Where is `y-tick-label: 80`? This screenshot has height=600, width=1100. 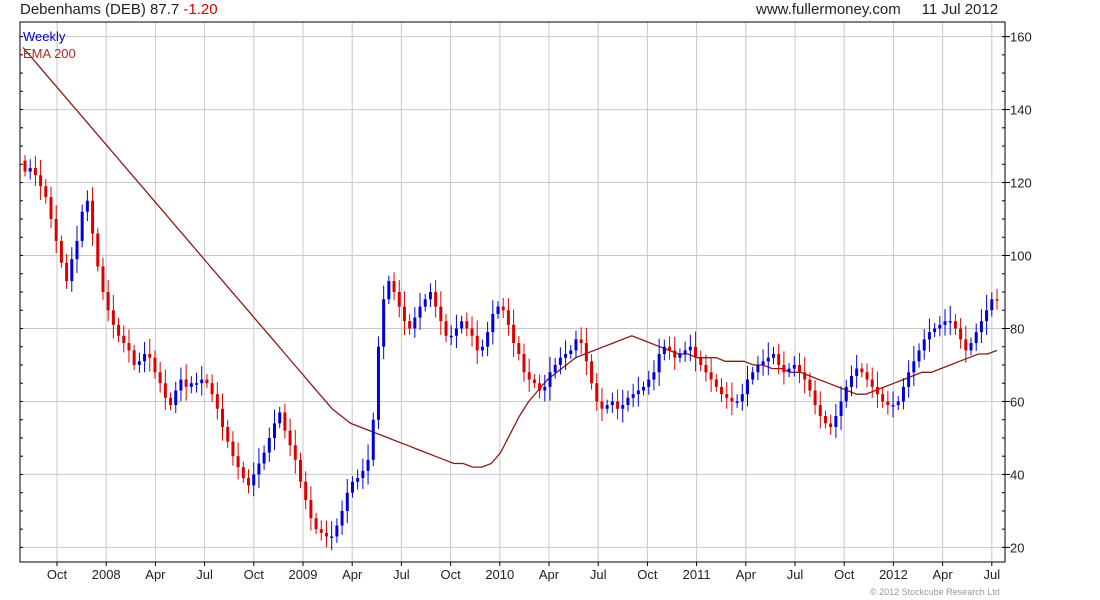 y-tick-label: 80 is located at coordinates (1017, 328).